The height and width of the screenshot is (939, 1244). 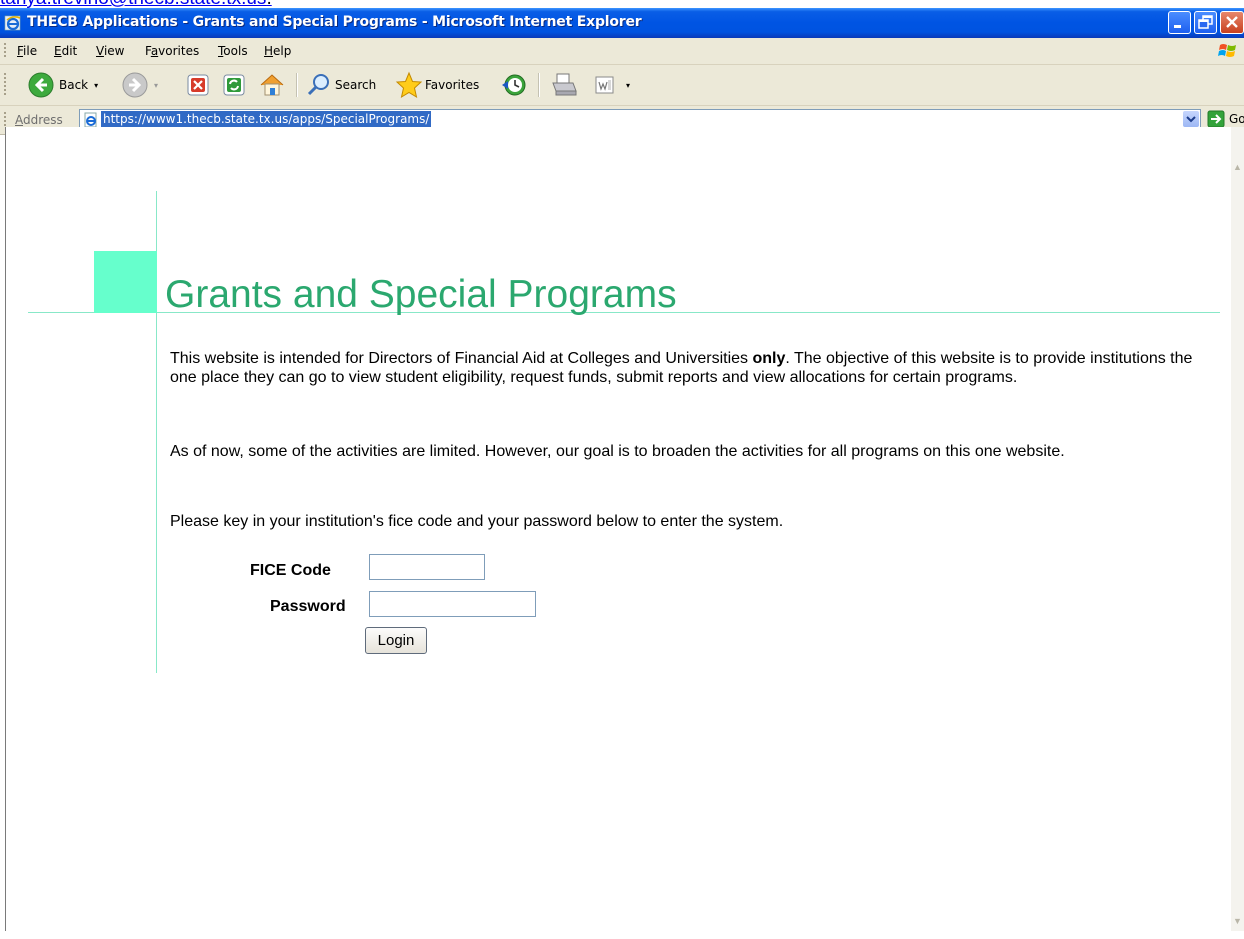 I want to click on forward-arrow-icon, so click(x=135, y=85).